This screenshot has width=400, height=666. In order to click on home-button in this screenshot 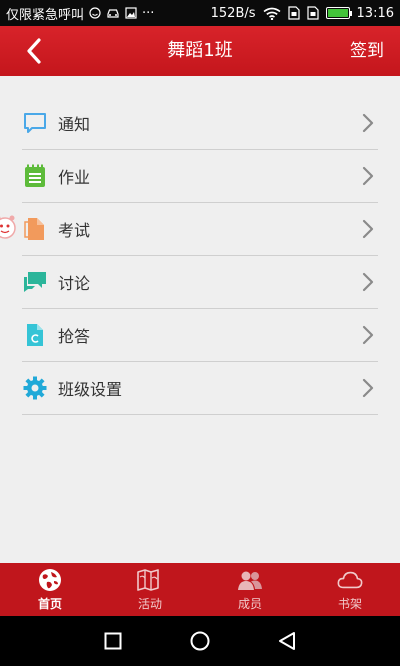, I will do `click(200, 641)`.